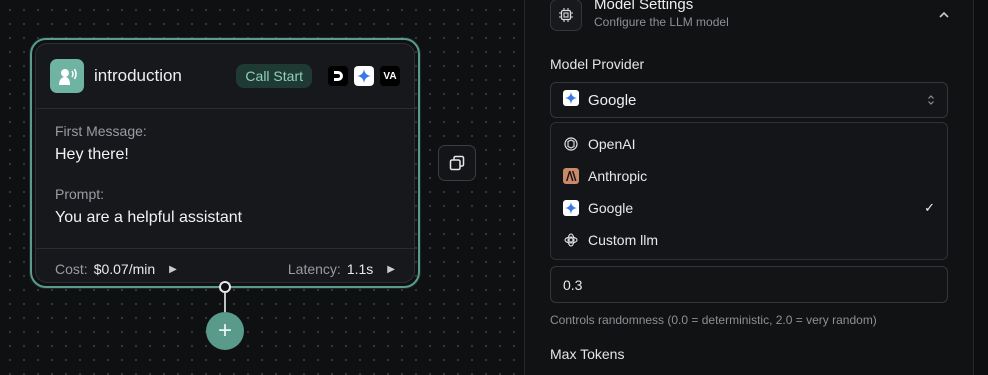  I want to click on cpu-icon, so click(566, 15).